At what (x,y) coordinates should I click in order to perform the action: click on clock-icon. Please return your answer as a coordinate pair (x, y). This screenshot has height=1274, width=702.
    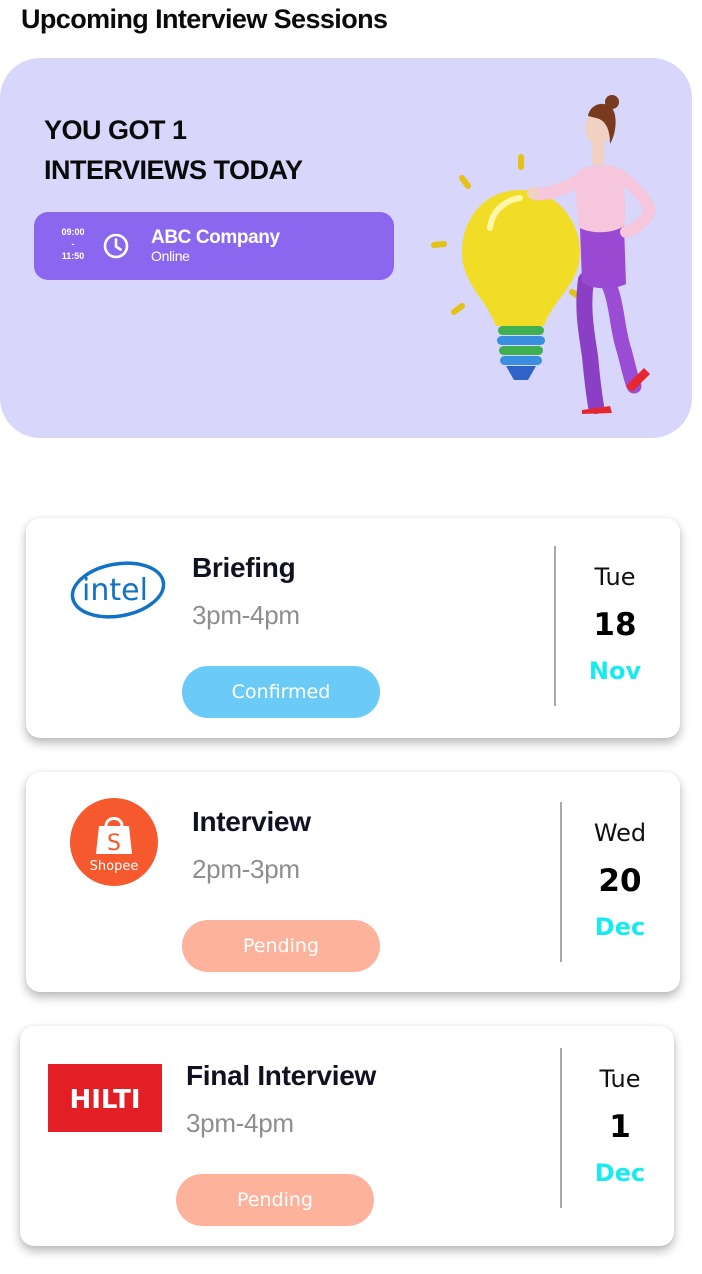
    Looking at the image, I should click on (116, 246).